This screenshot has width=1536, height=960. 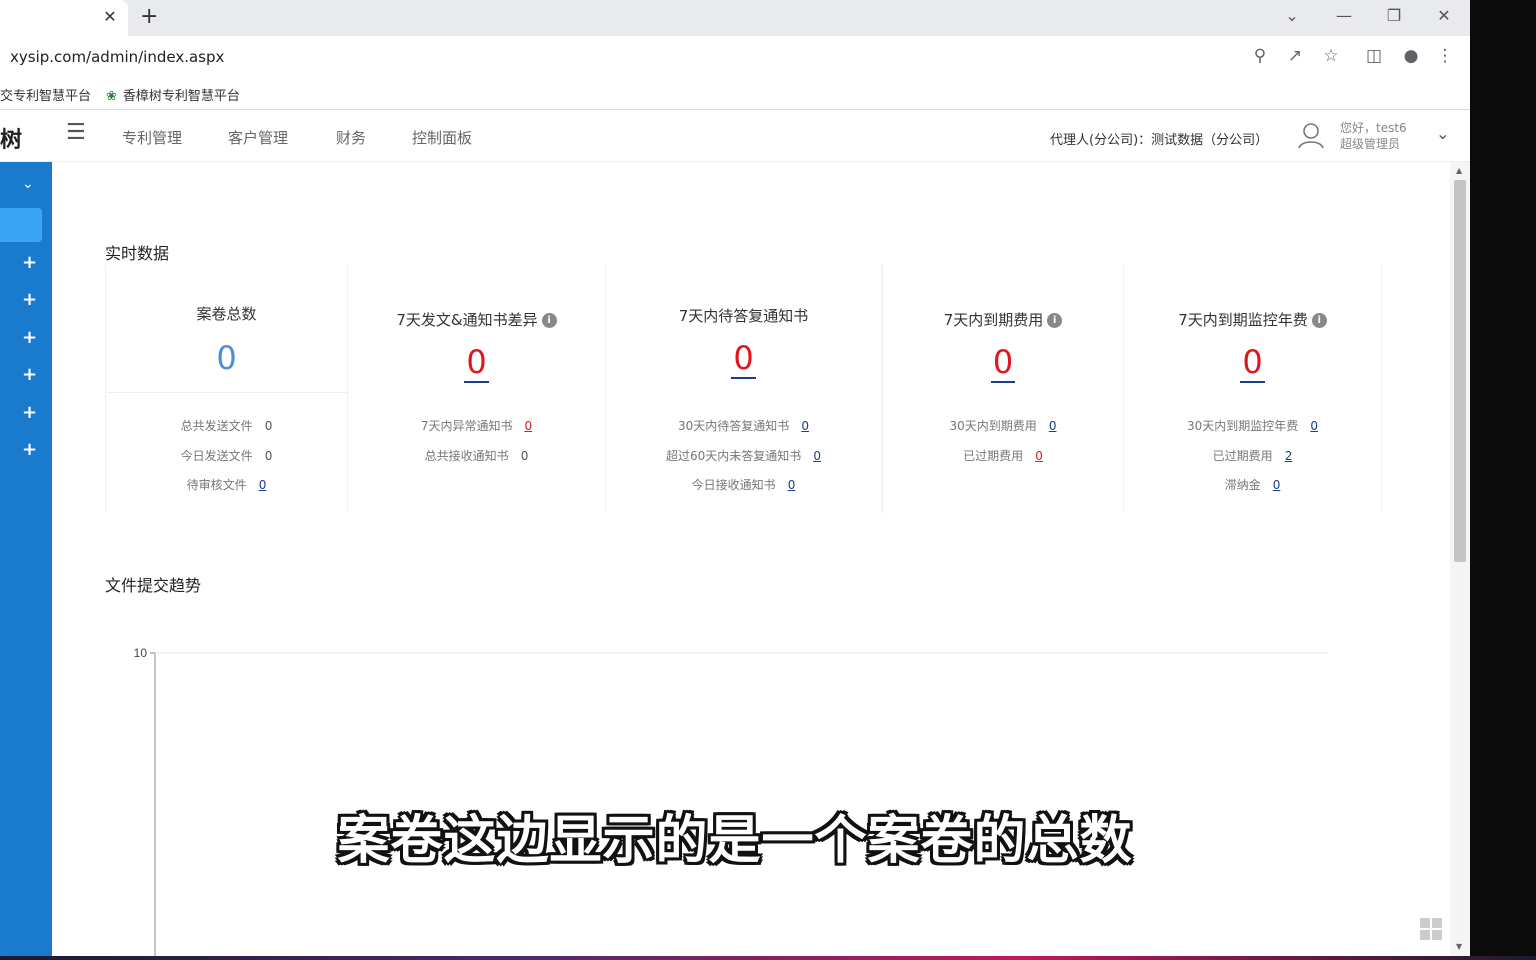 What do you see at coordinates (1252, 432) in the screenshot?
I see `stat-line: 30天内到期监控年费 0` at bounding box center [1252, 432].